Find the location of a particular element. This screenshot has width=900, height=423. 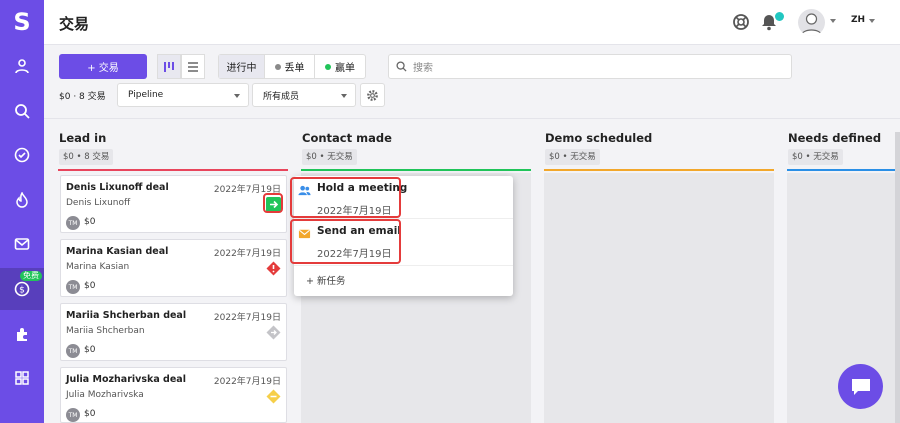

column-title-needs-defined: Needs defined is located at coordinates (835, 138).